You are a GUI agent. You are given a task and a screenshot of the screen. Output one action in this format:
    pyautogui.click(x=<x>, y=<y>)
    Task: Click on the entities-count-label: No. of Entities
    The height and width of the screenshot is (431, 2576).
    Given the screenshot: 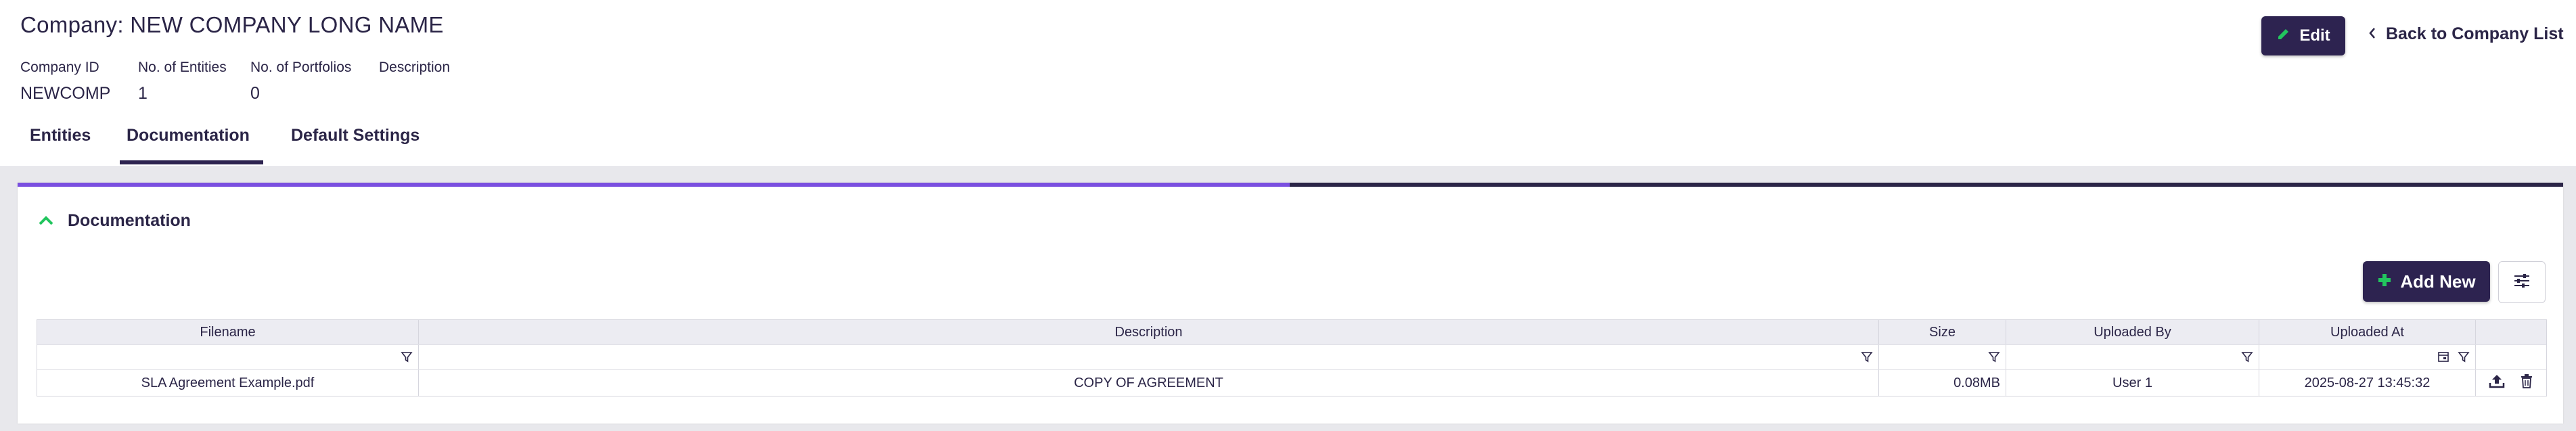 What is the action you would take?
    pyautogui.click(x=183, y=67)
    